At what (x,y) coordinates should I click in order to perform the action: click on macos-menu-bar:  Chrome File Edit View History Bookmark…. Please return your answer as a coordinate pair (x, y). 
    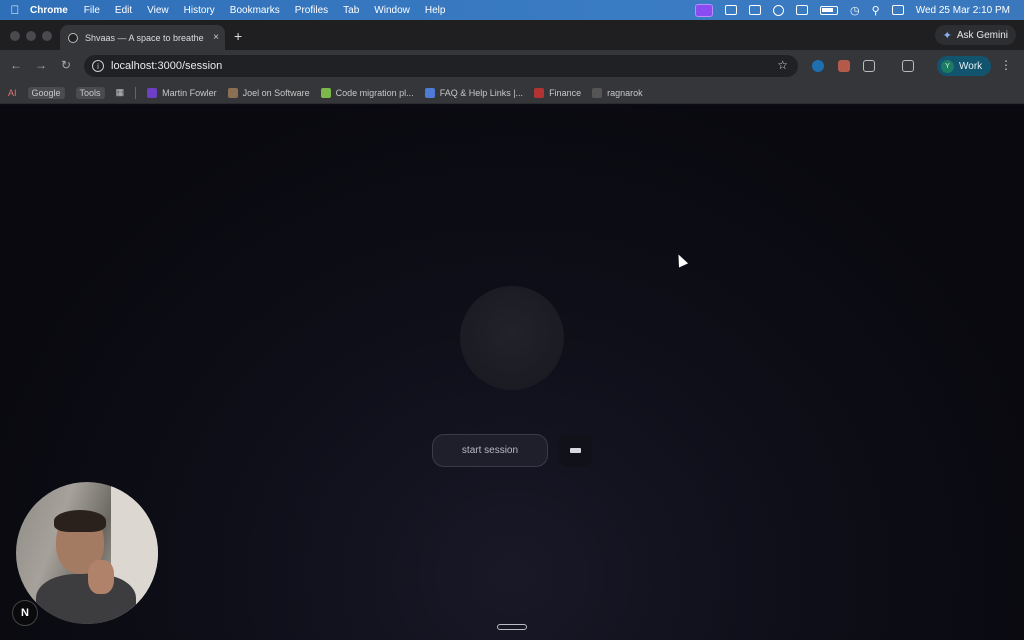
    Looking at the image, I should click on (512, 10).